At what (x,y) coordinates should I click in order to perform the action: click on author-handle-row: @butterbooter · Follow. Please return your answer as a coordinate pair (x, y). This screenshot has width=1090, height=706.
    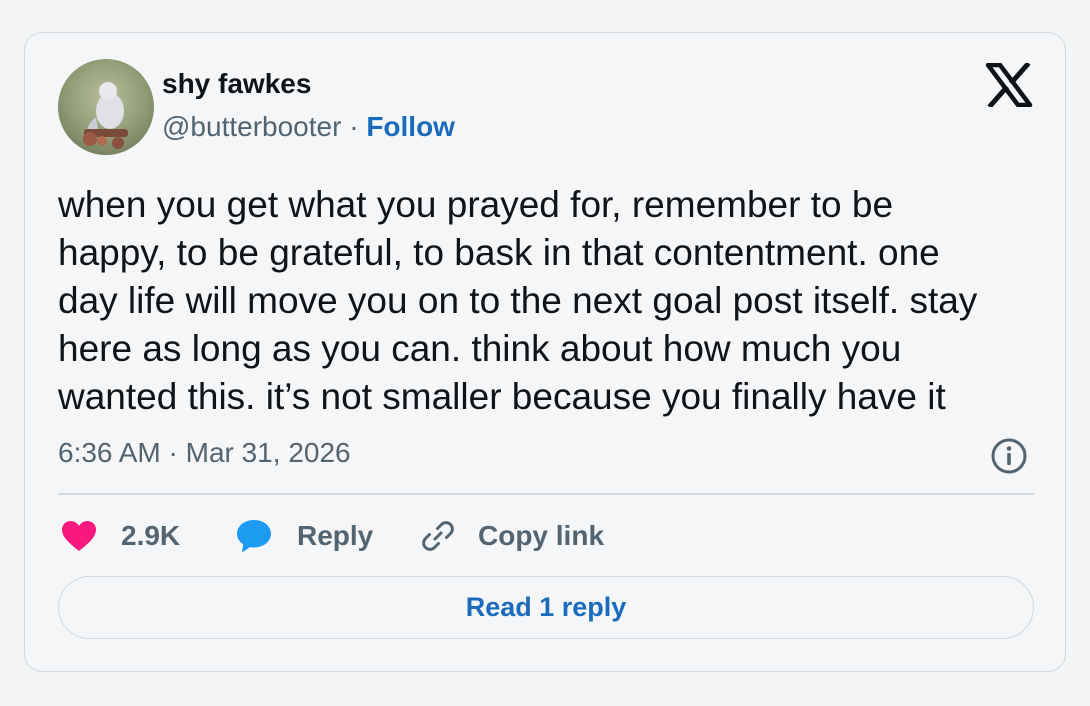
    Looking at the image, I should click on (308, 127).